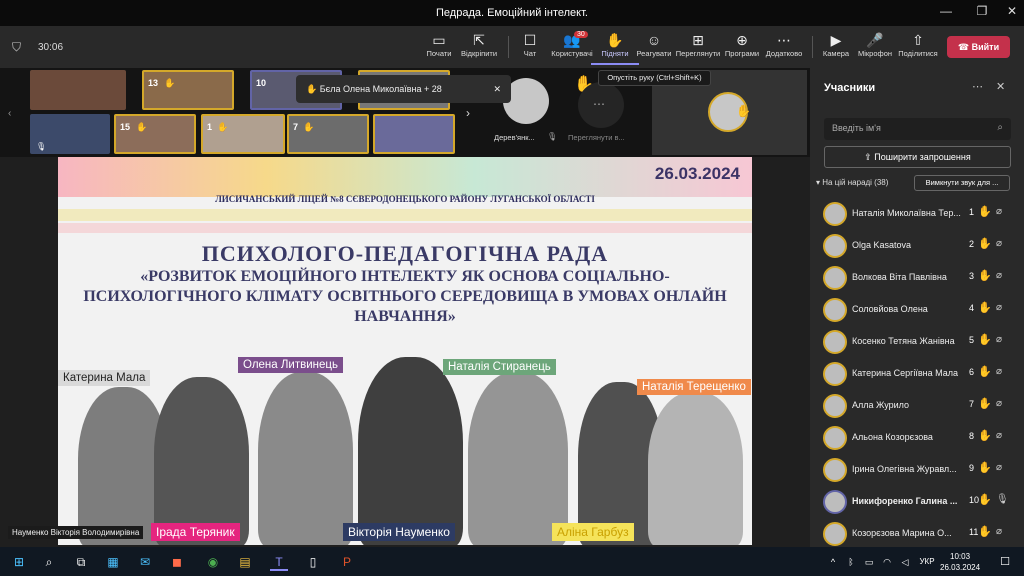  I want to click on participant-row: Ірина Олегівна Журавл... 9 ✋ ⌀, so click(917, 469).